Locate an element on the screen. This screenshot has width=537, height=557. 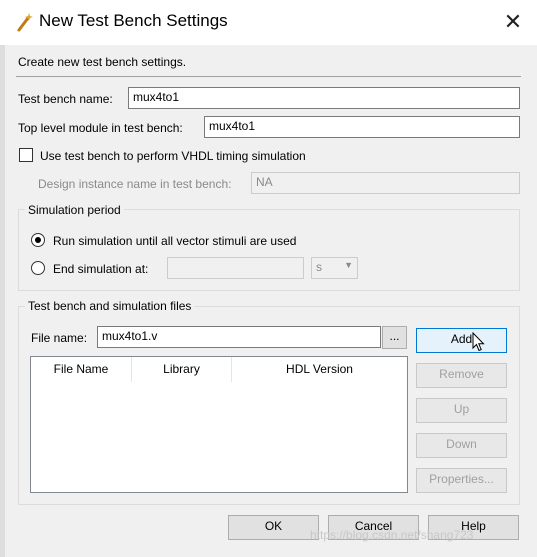
column-header-library: Library is located at coordinates (181, 369).